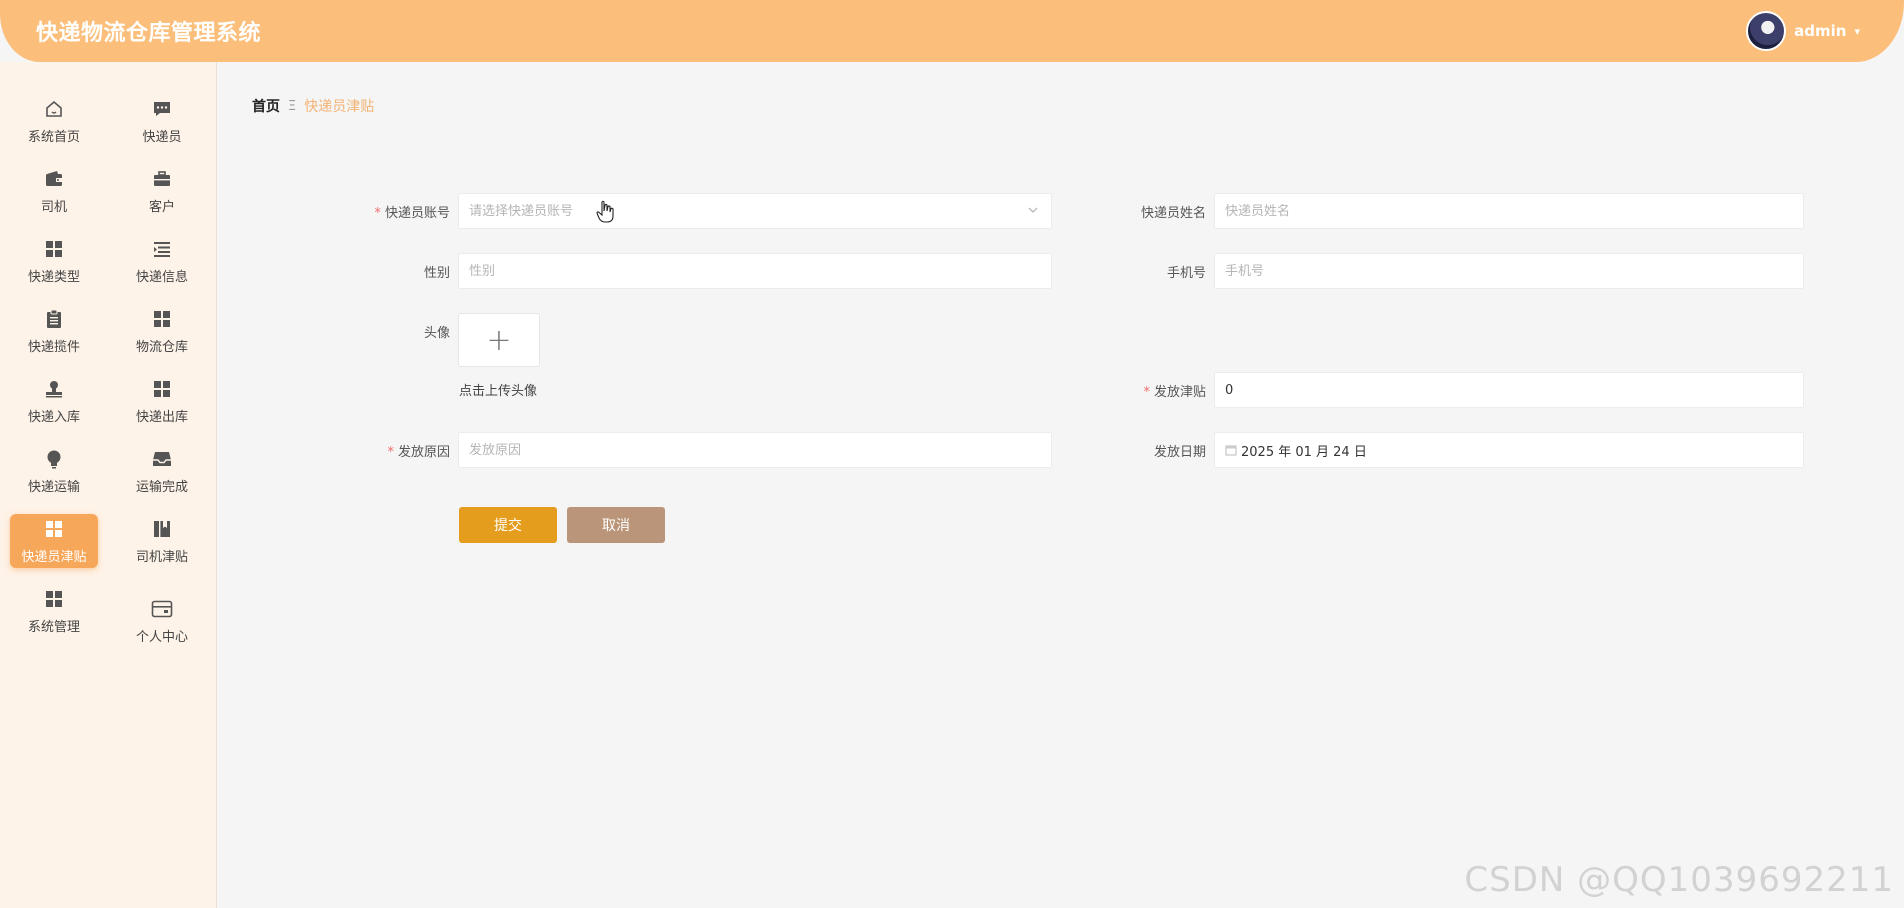 The height and width of the screenshot is (908, 1904). Describe the element at coordinates (162, 121) in the screenshot. I see `sidebar-item-courier: 快递员` at that location.